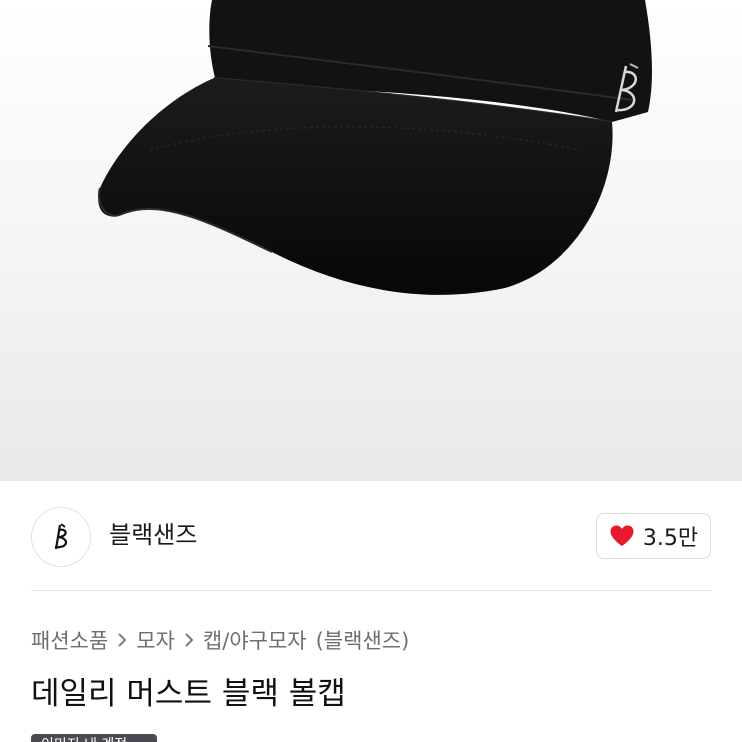  What do you see at coordinates (371, 590) in the screenshot?
I see `divider` at bounding box center [371, 590].